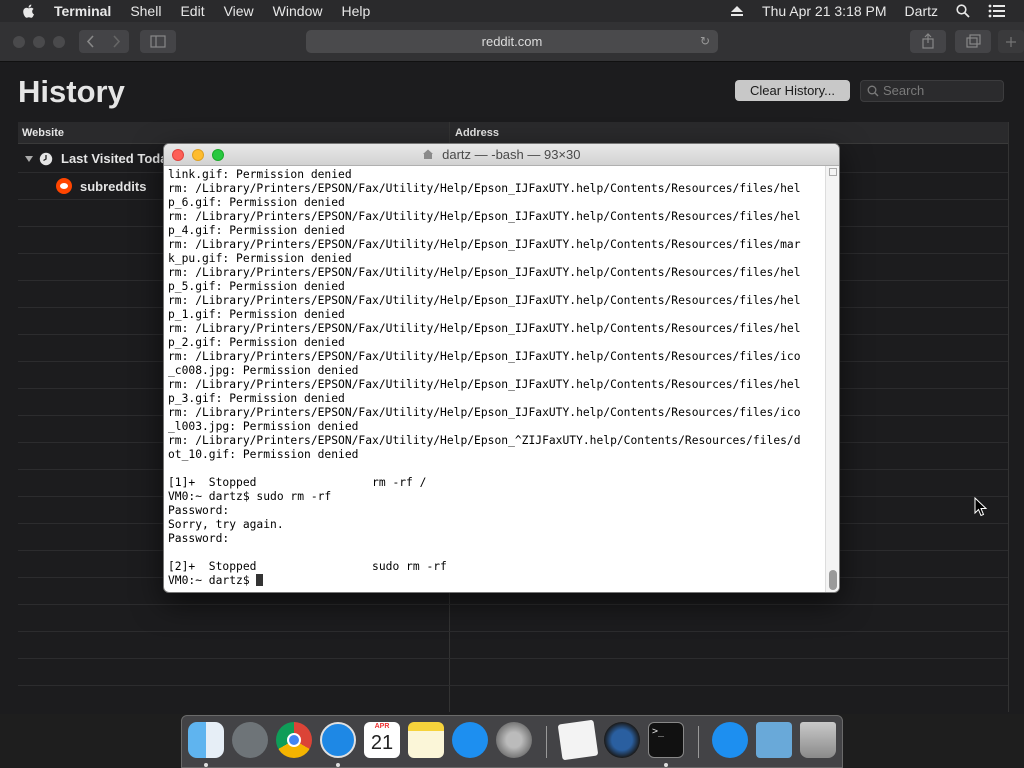 The image size is (1024, 768). I want to click on history-search-input: Search, so click(932, 91).